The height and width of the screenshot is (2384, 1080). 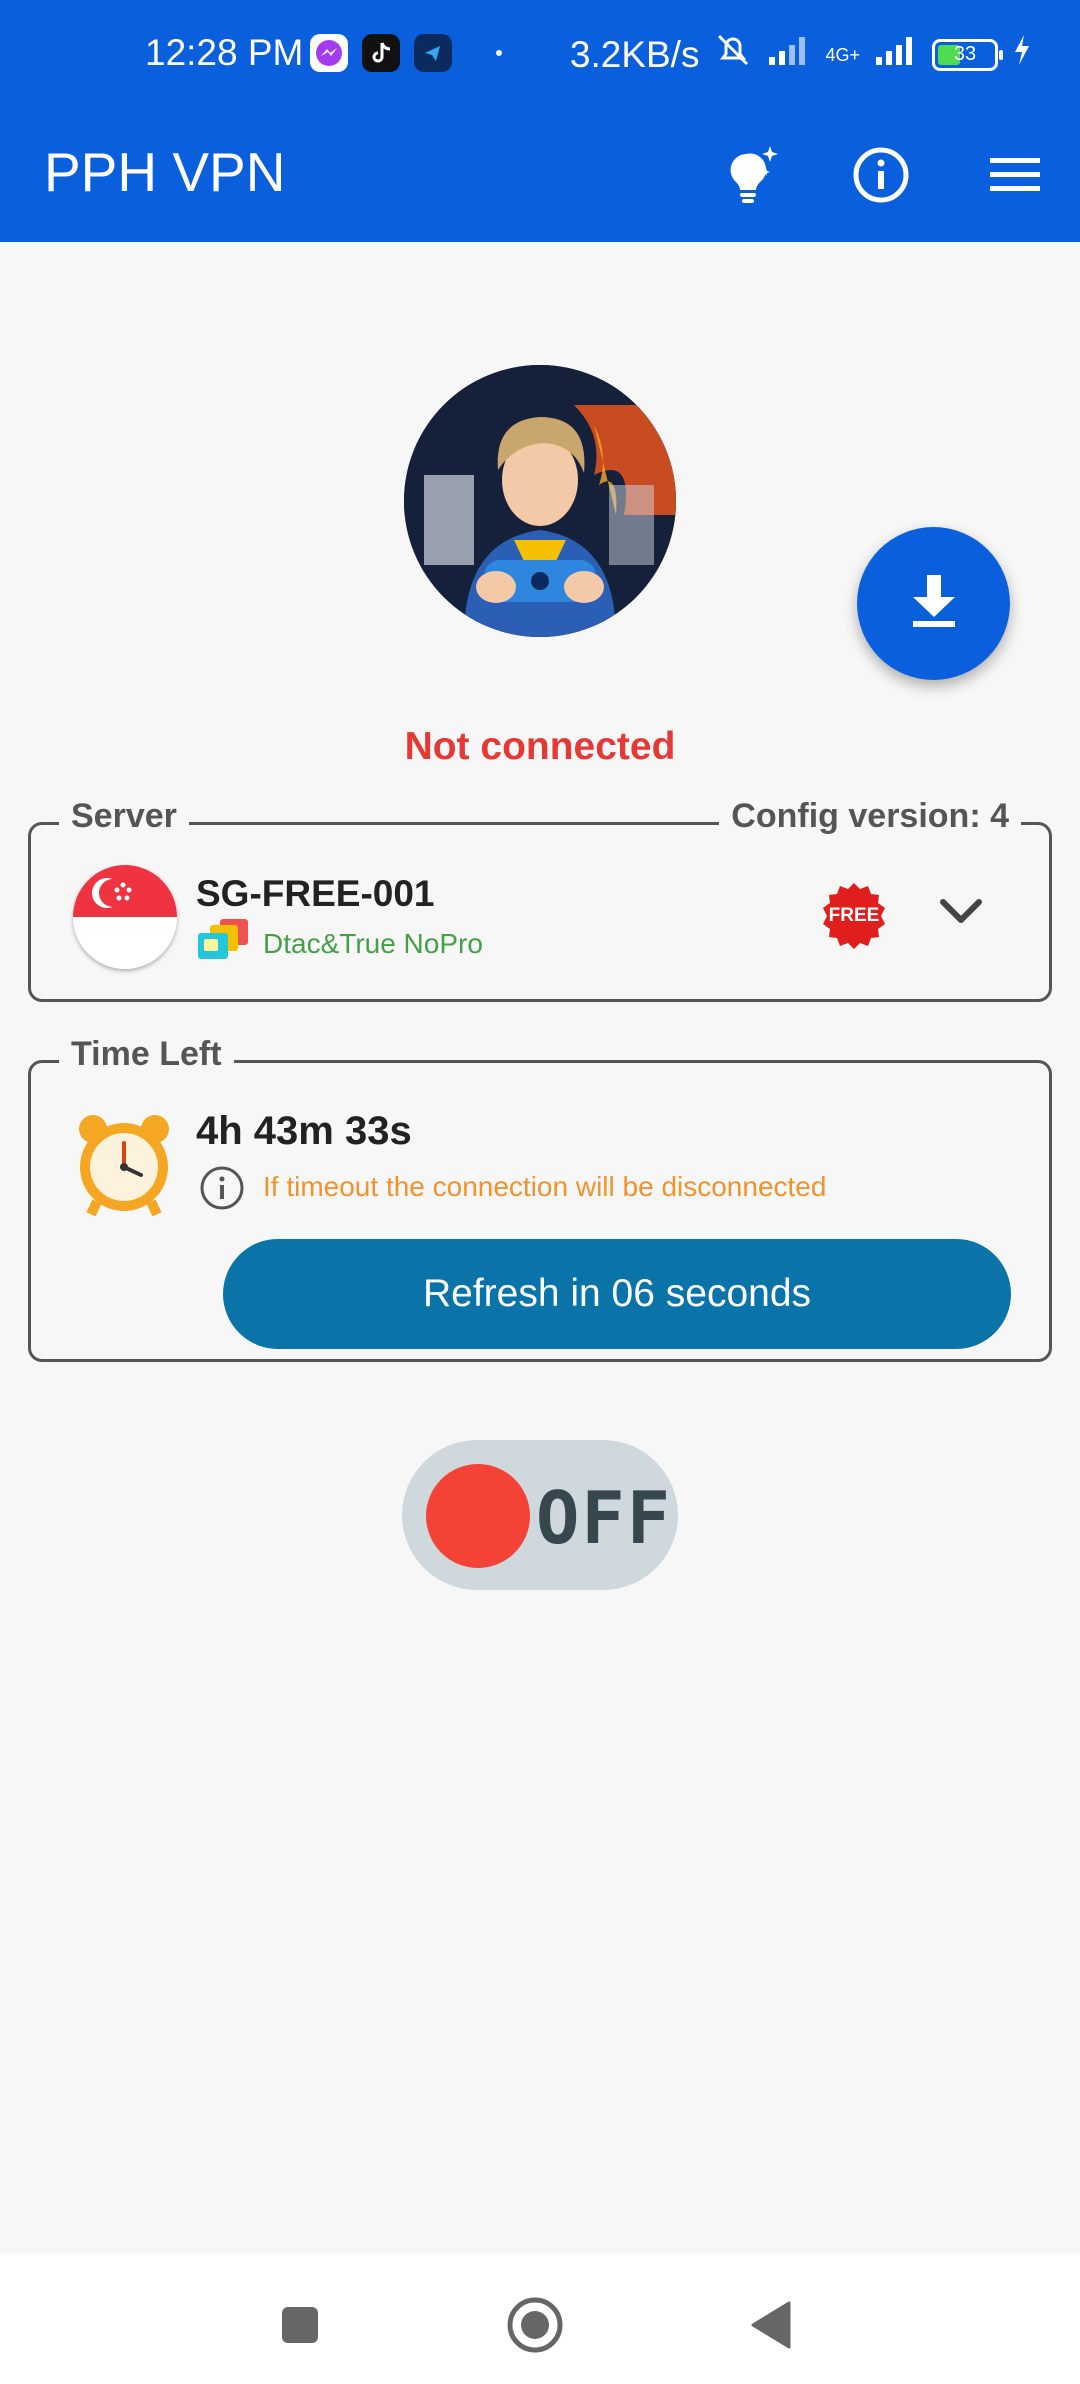 What do you see at coordinates (540, 501) in the screenshot?
I see `profile-avatar` at bounding box center [540, 501].